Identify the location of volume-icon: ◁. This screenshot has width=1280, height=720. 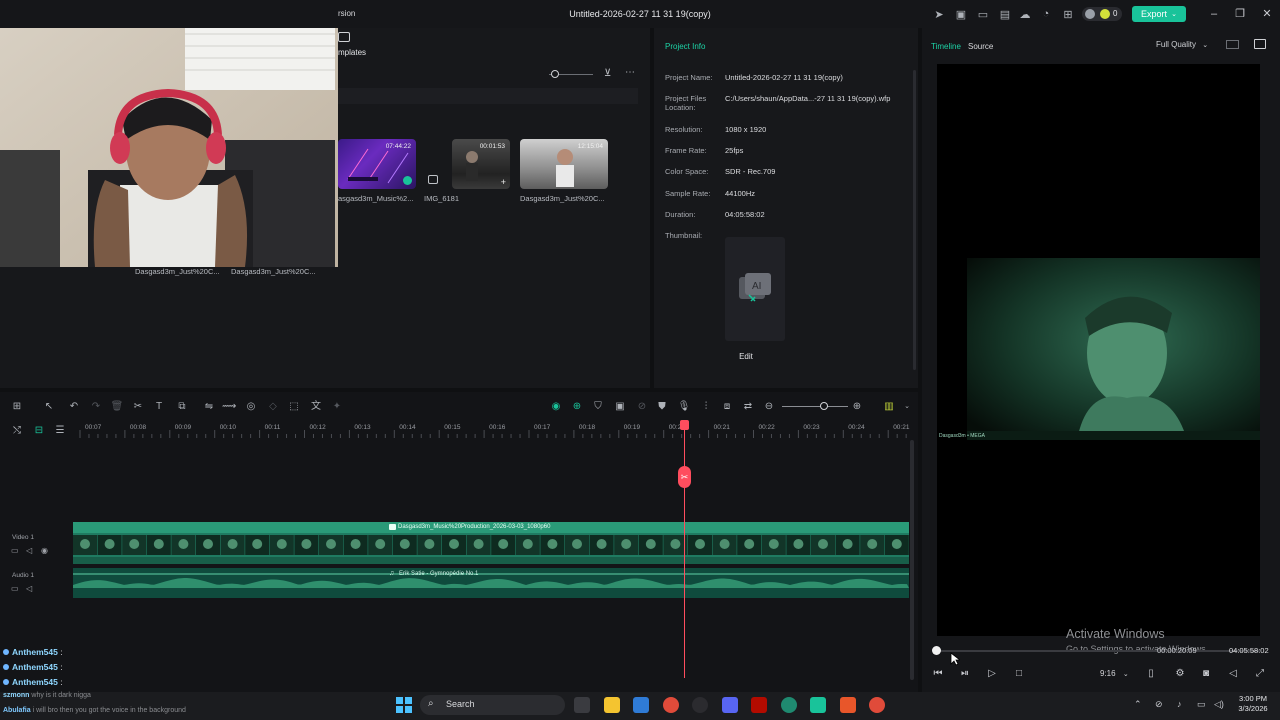
(1233, 674).